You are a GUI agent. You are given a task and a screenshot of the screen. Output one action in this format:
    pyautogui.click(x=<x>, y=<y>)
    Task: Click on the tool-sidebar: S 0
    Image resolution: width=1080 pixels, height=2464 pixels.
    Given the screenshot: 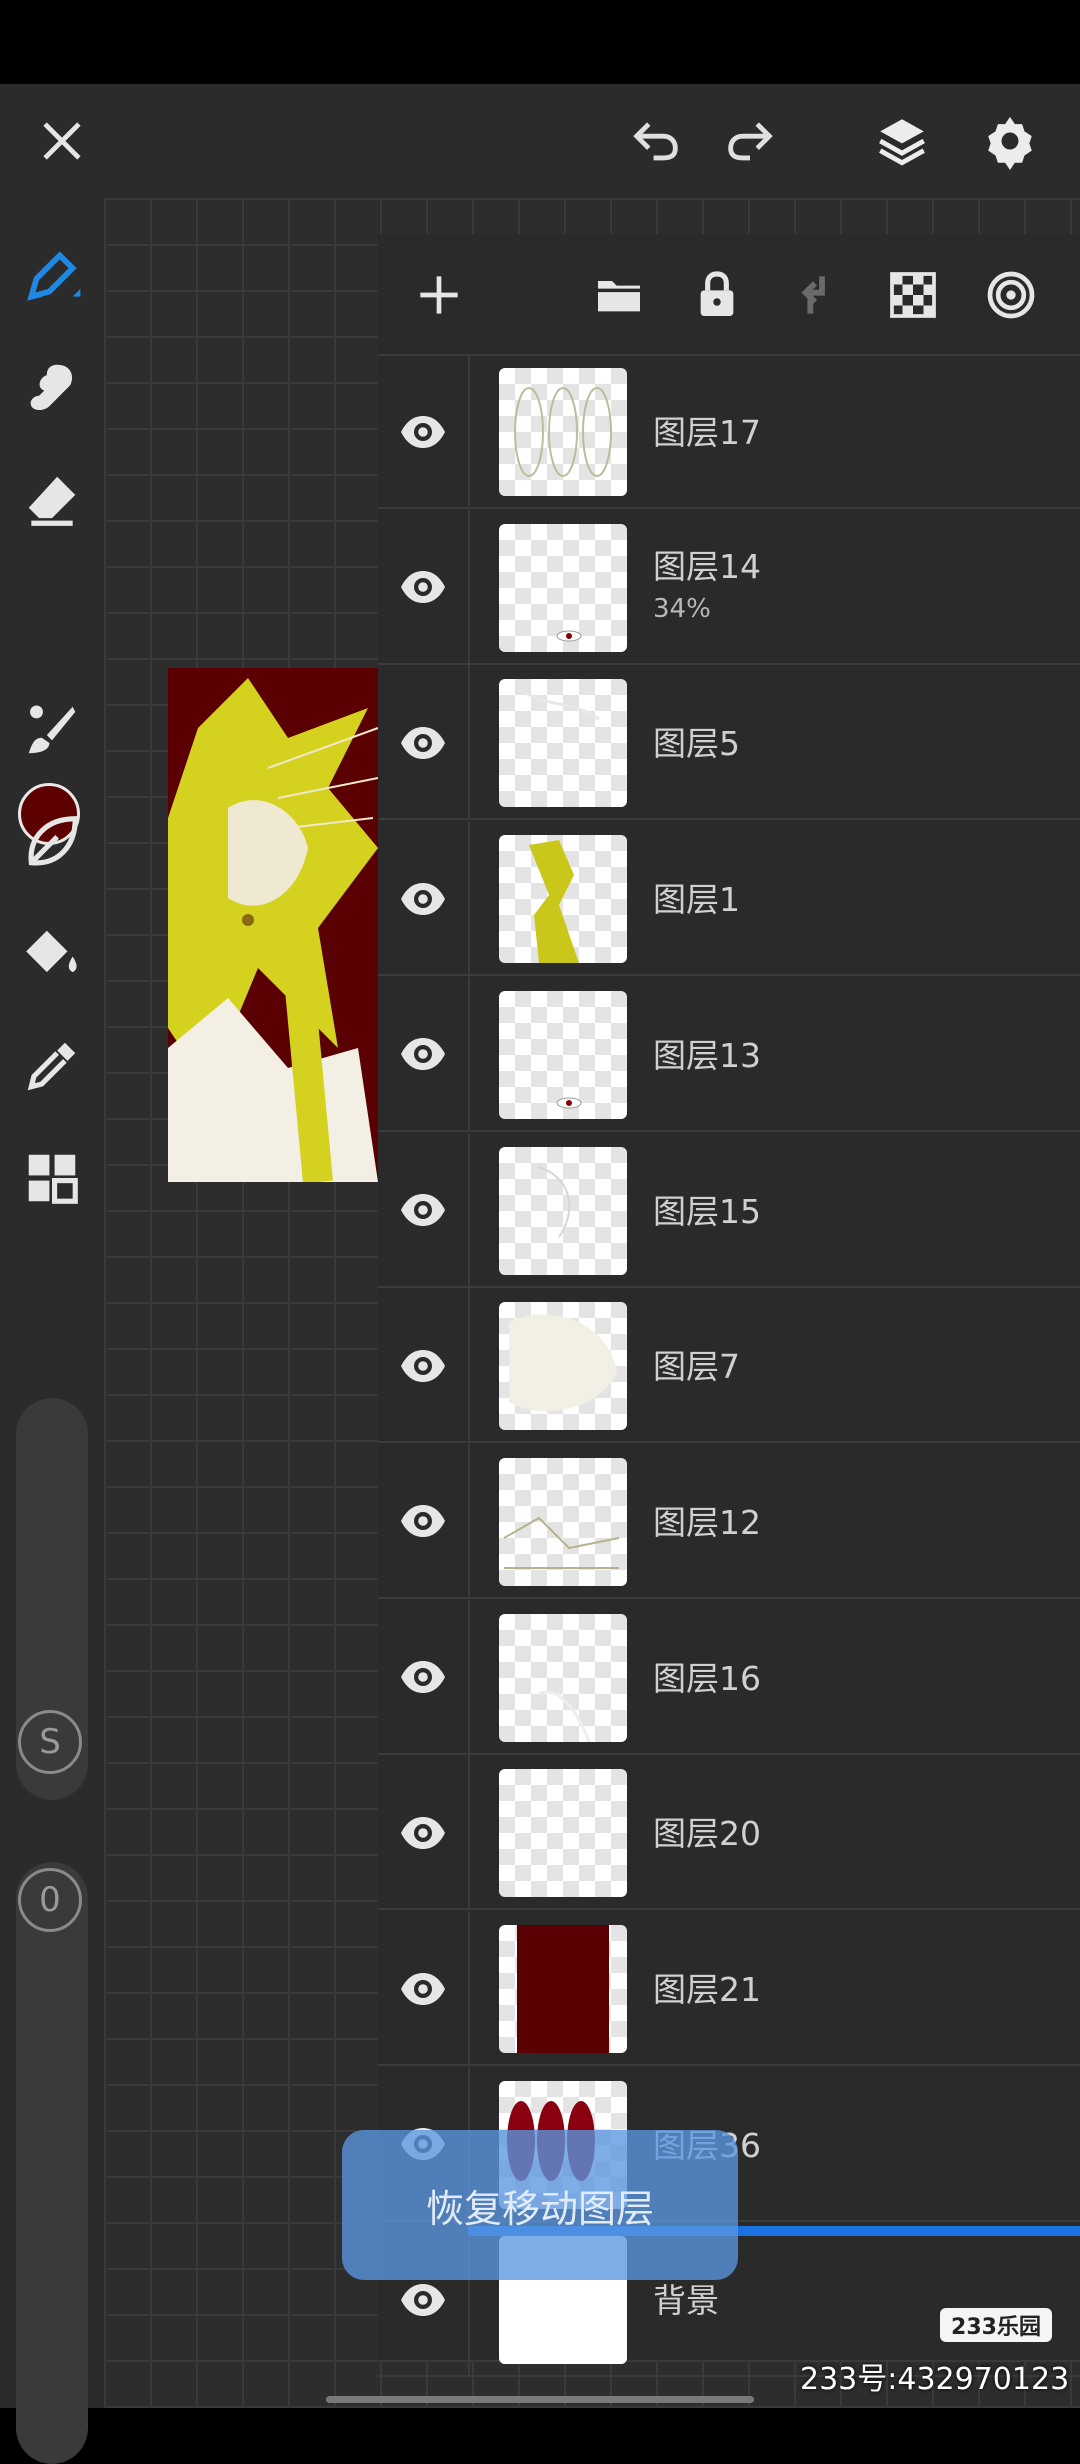 What is the action you would take?
    pyautogui.click(x=52, y=1331)
    